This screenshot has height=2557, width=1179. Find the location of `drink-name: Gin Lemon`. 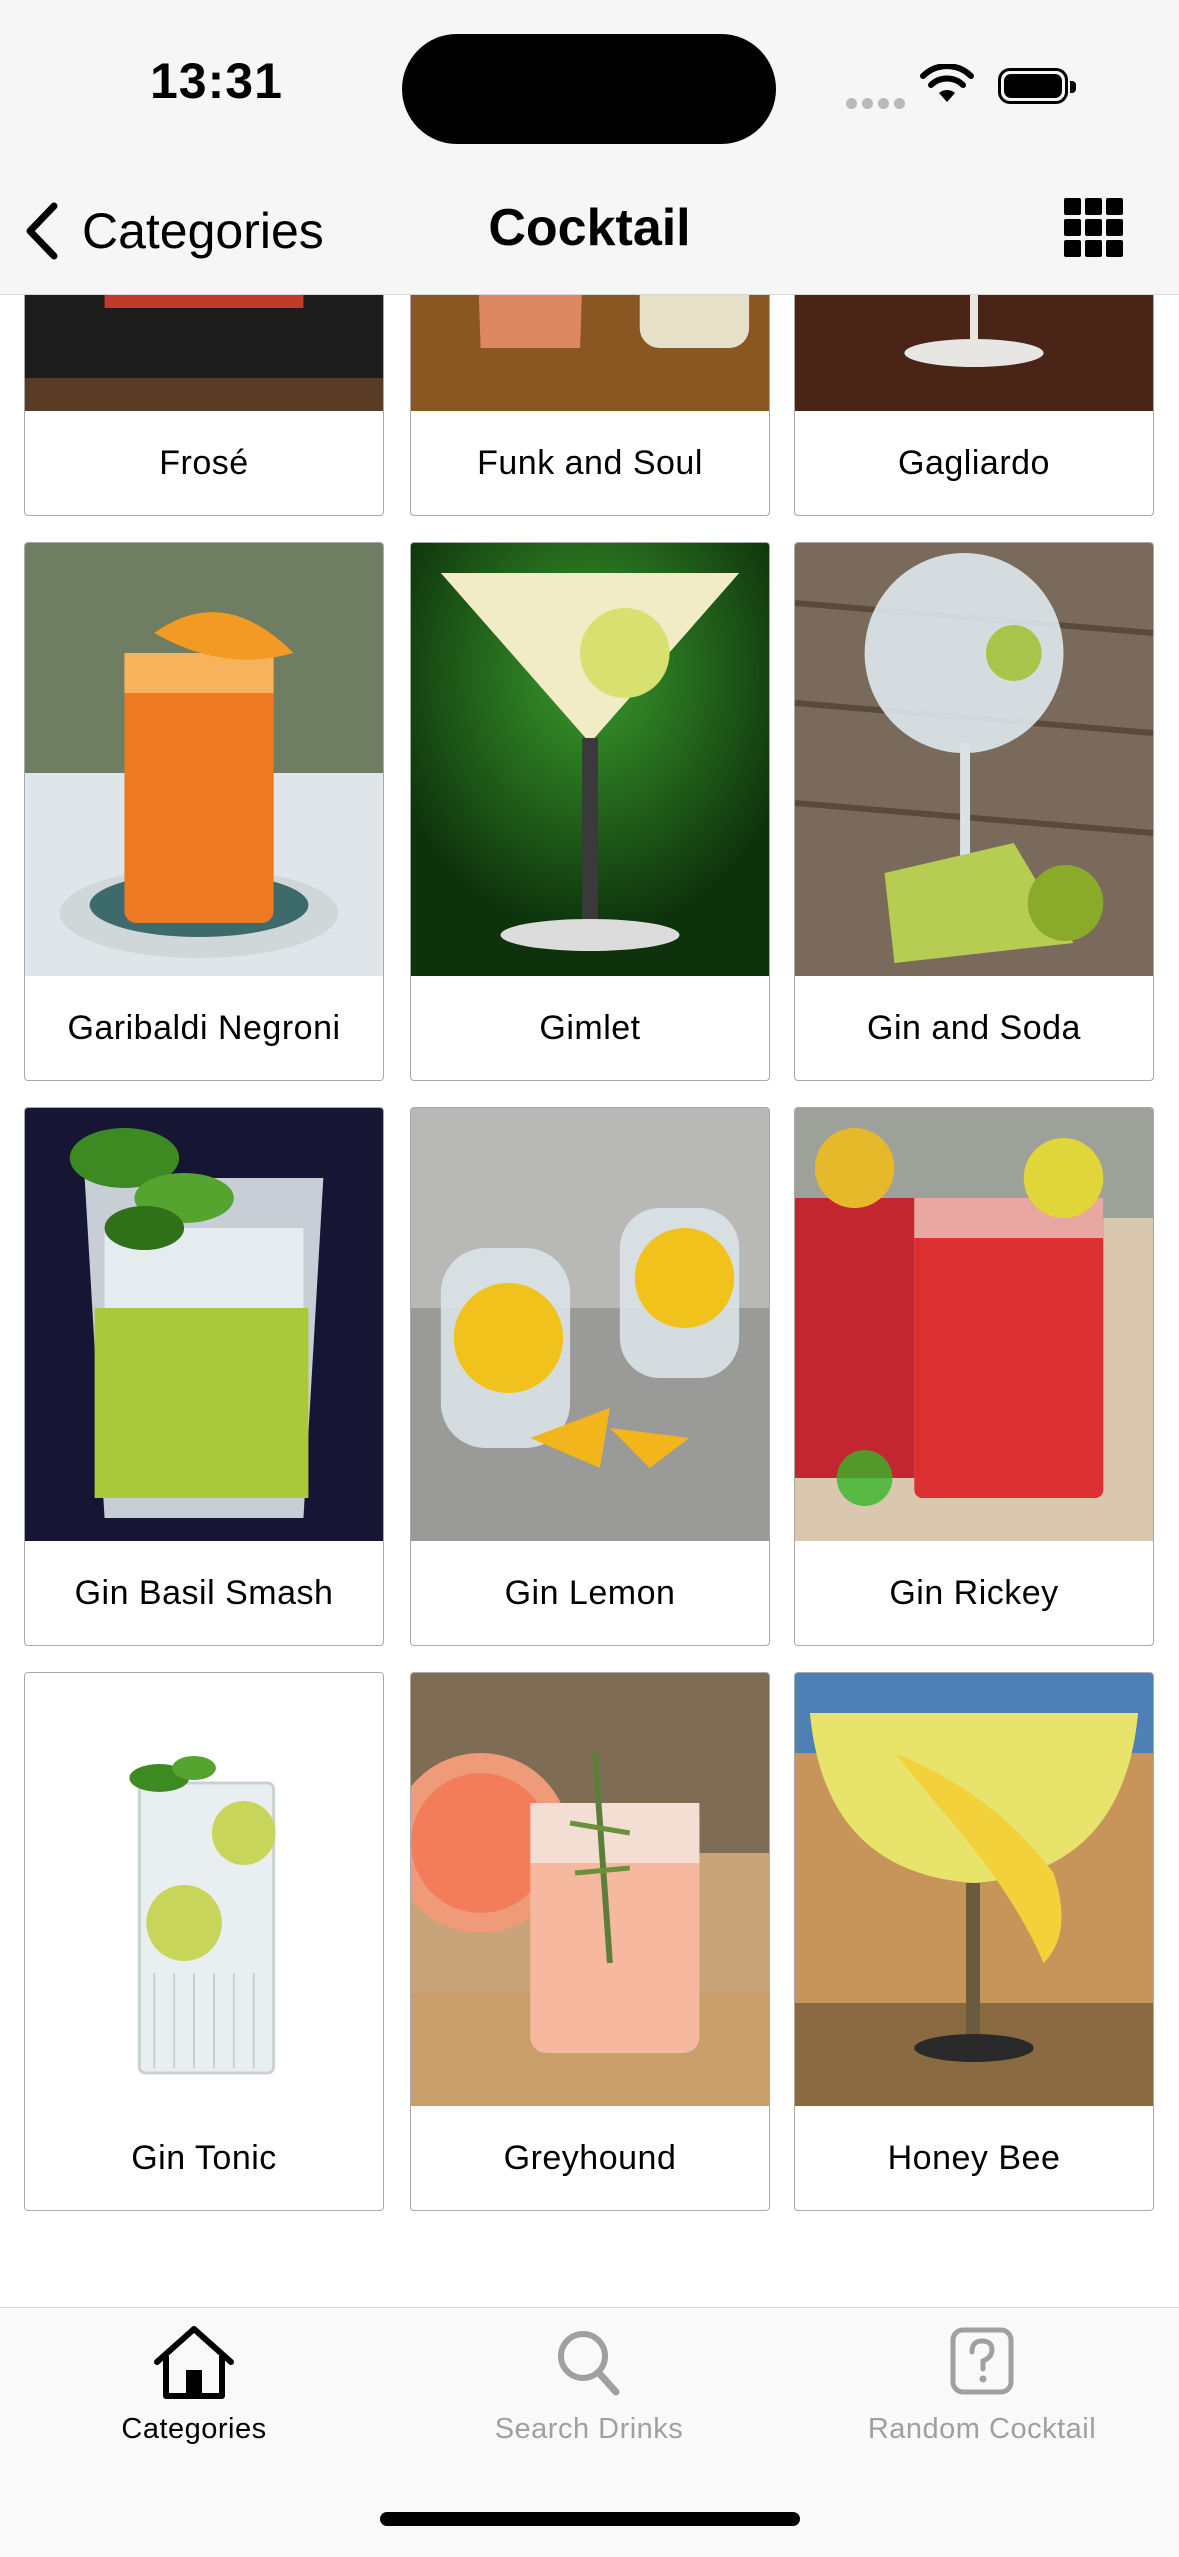

drink-name: Gin Lemon is located at coordinates (590, 1593).